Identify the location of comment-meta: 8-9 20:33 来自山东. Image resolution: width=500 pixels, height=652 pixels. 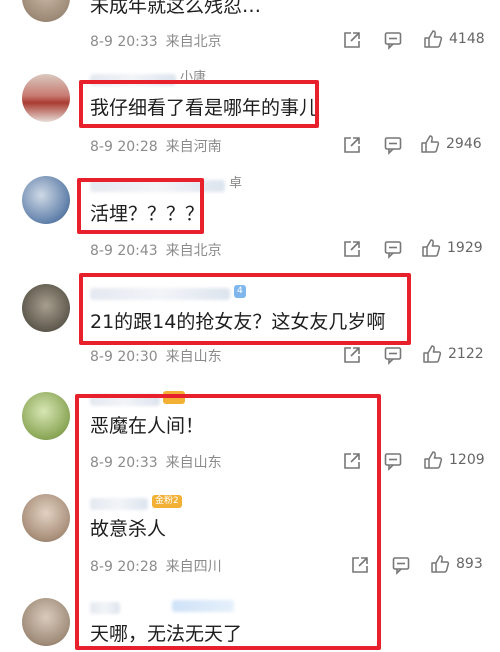
(156, 462).